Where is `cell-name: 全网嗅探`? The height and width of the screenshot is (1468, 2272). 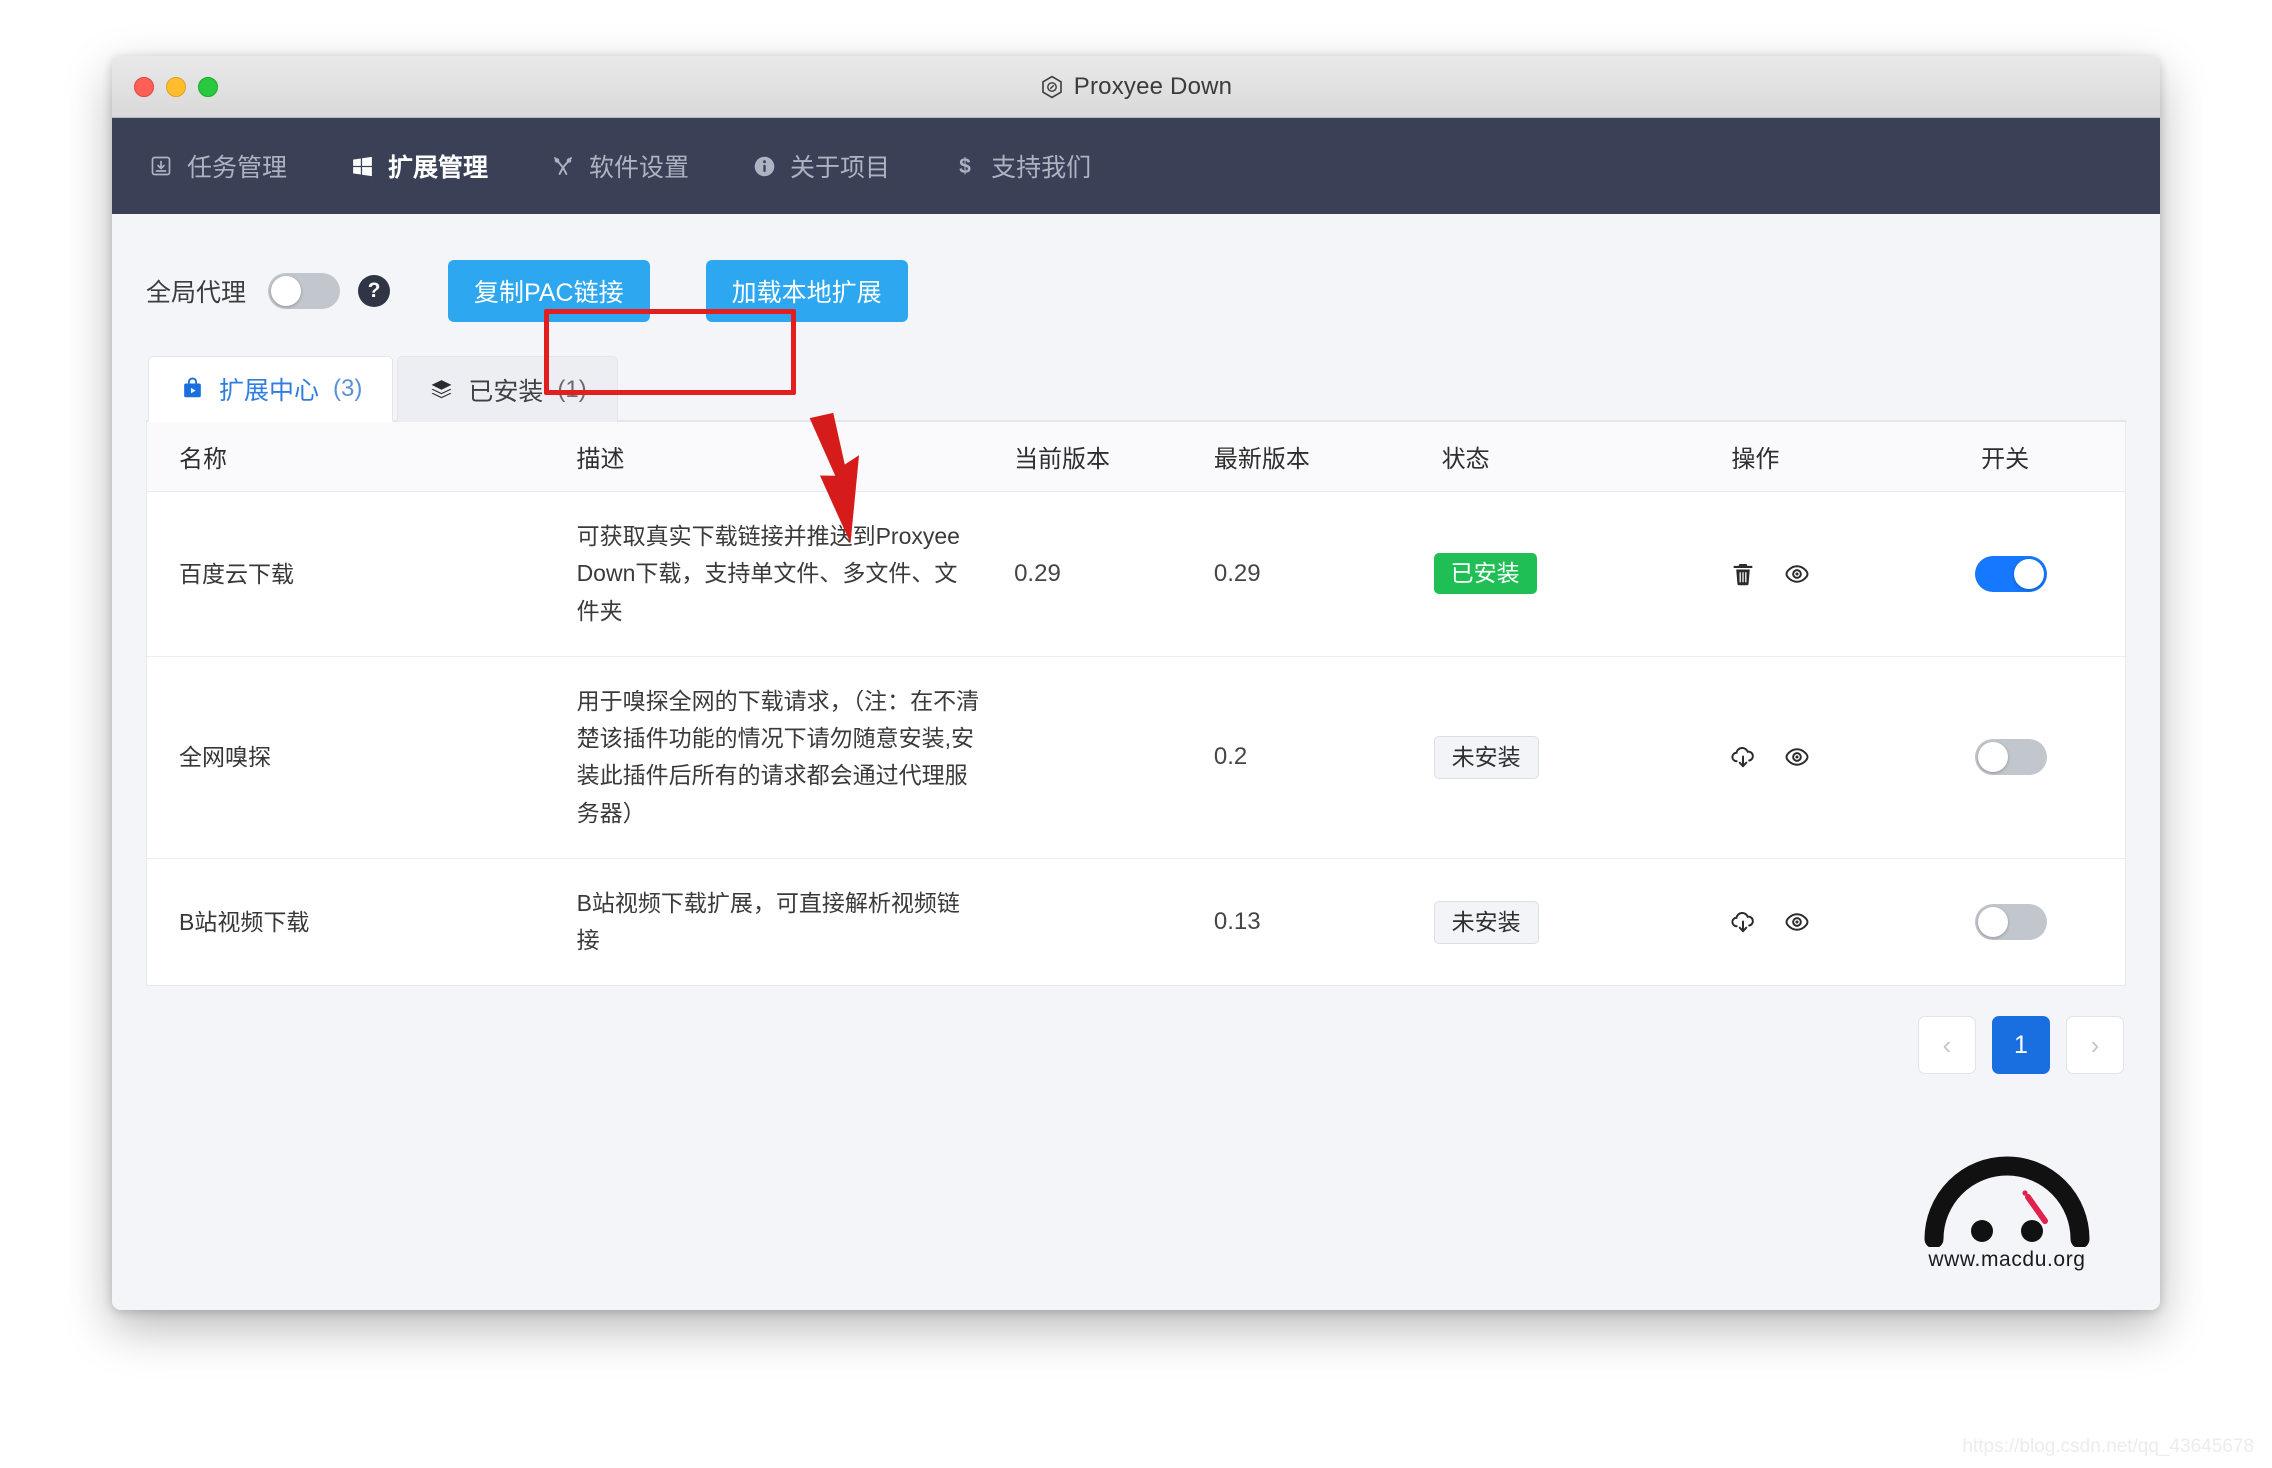
cell-name: 全网嗅探 is located at coordinates (225, 757).